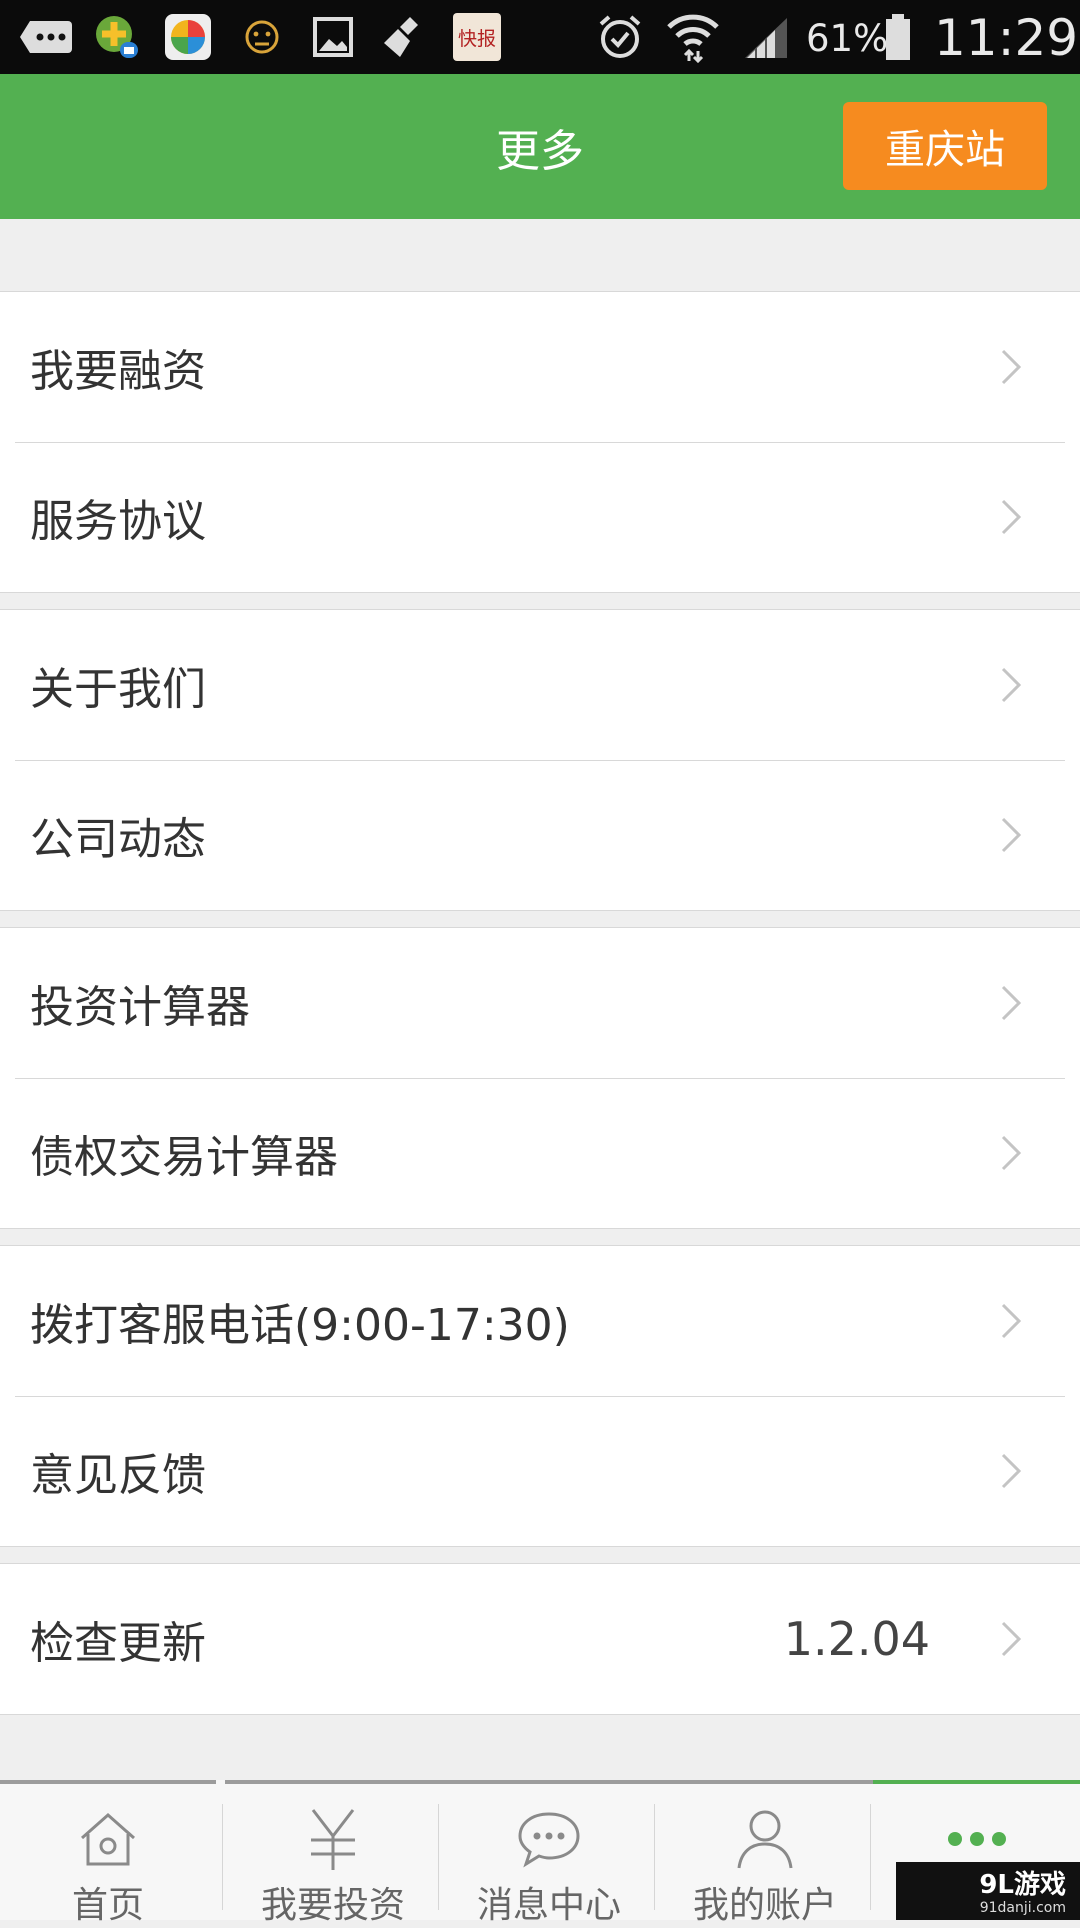  I want to click on menu-item-label: 关于我们, so click(118, 689).